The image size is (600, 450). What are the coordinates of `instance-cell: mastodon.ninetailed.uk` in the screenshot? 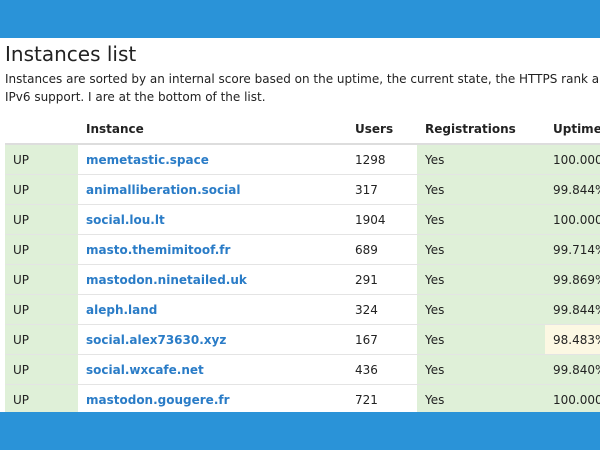 It's located at (212, 279).